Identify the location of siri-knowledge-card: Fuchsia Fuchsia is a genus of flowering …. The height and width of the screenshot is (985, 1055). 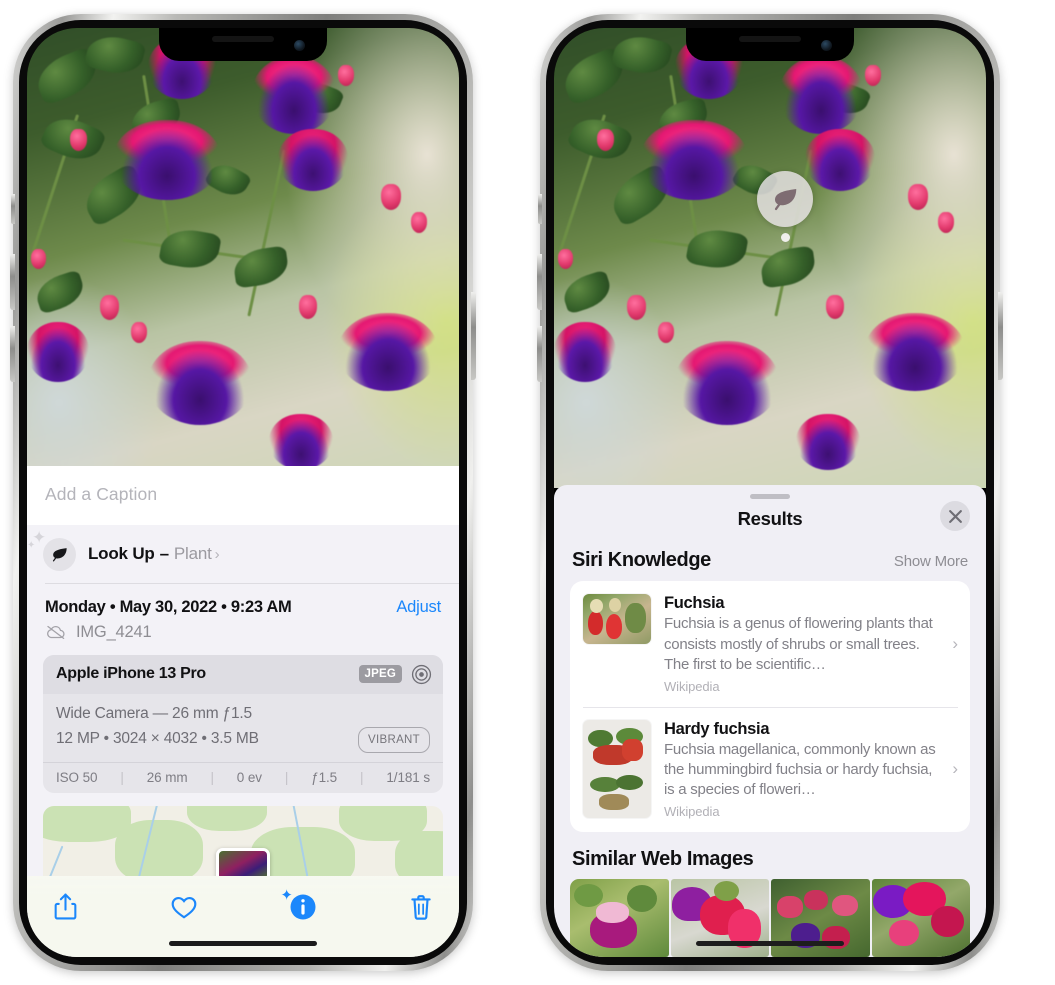
(770, 706).